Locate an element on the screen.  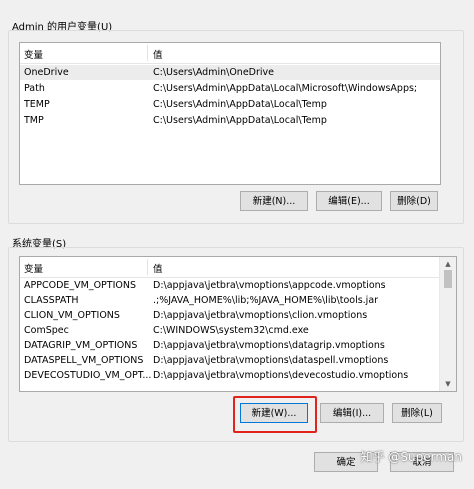
scroll-down-arrow-icon: ▼ is located at coordinates (448, 384).